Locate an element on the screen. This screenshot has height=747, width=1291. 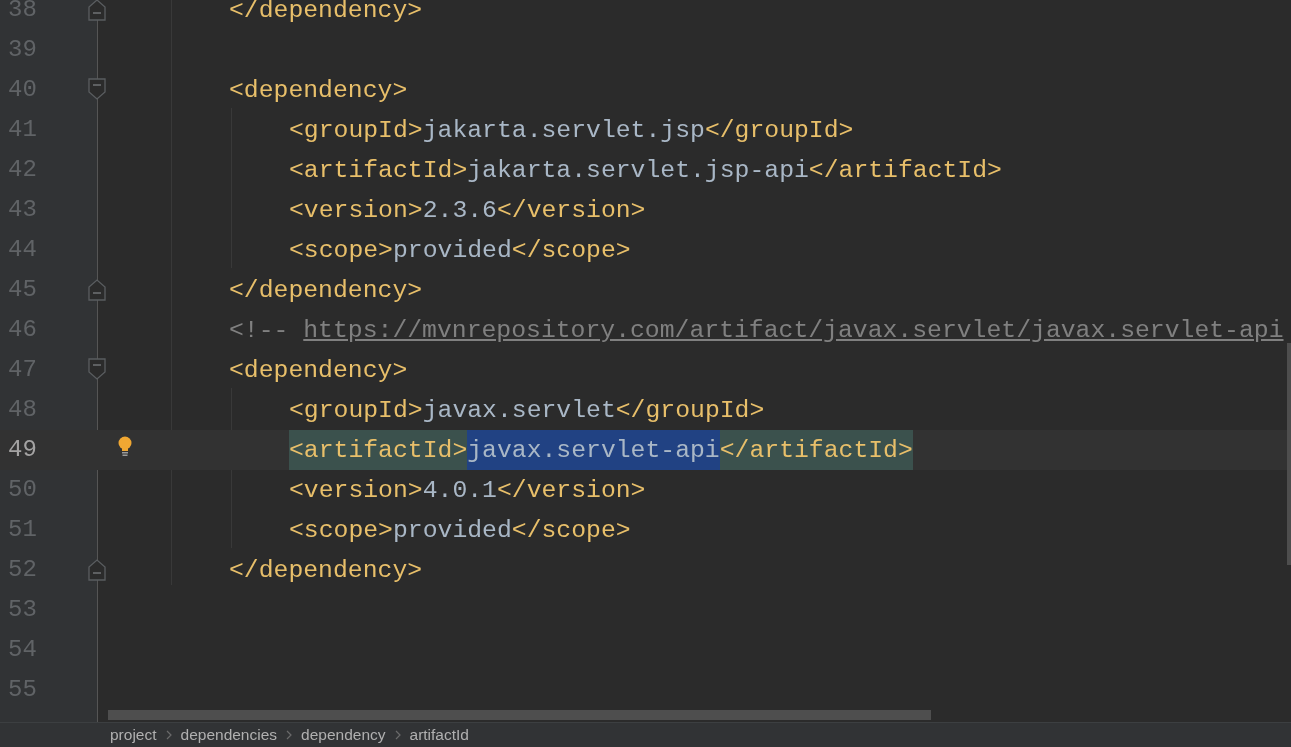
code-token: javax.servlet is located at coordinates (519, 410).